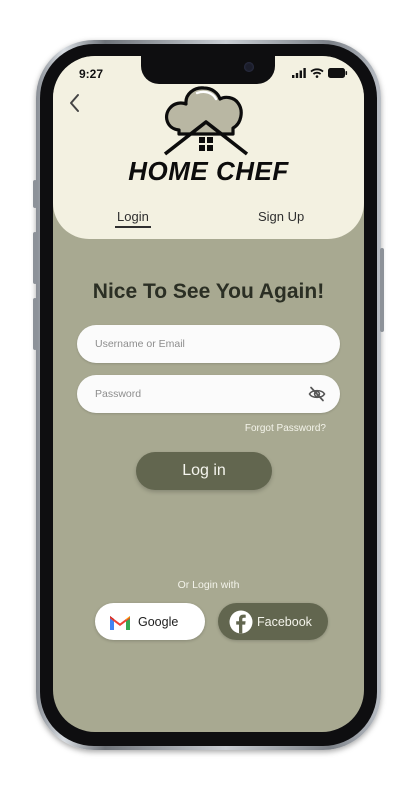 This screenshot has height=790, width=406. Describe the element at coordinates (186, 394) in the screenshot. I see `password-input` at that location.